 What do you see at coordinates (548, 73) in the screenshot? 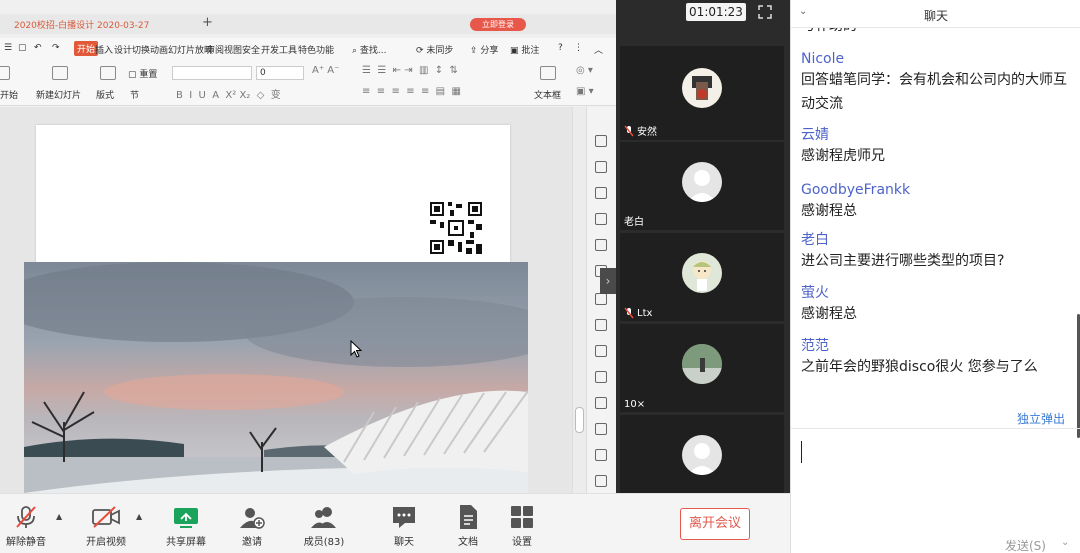
I see `textbox-icon` at bounding box center [548, 73].